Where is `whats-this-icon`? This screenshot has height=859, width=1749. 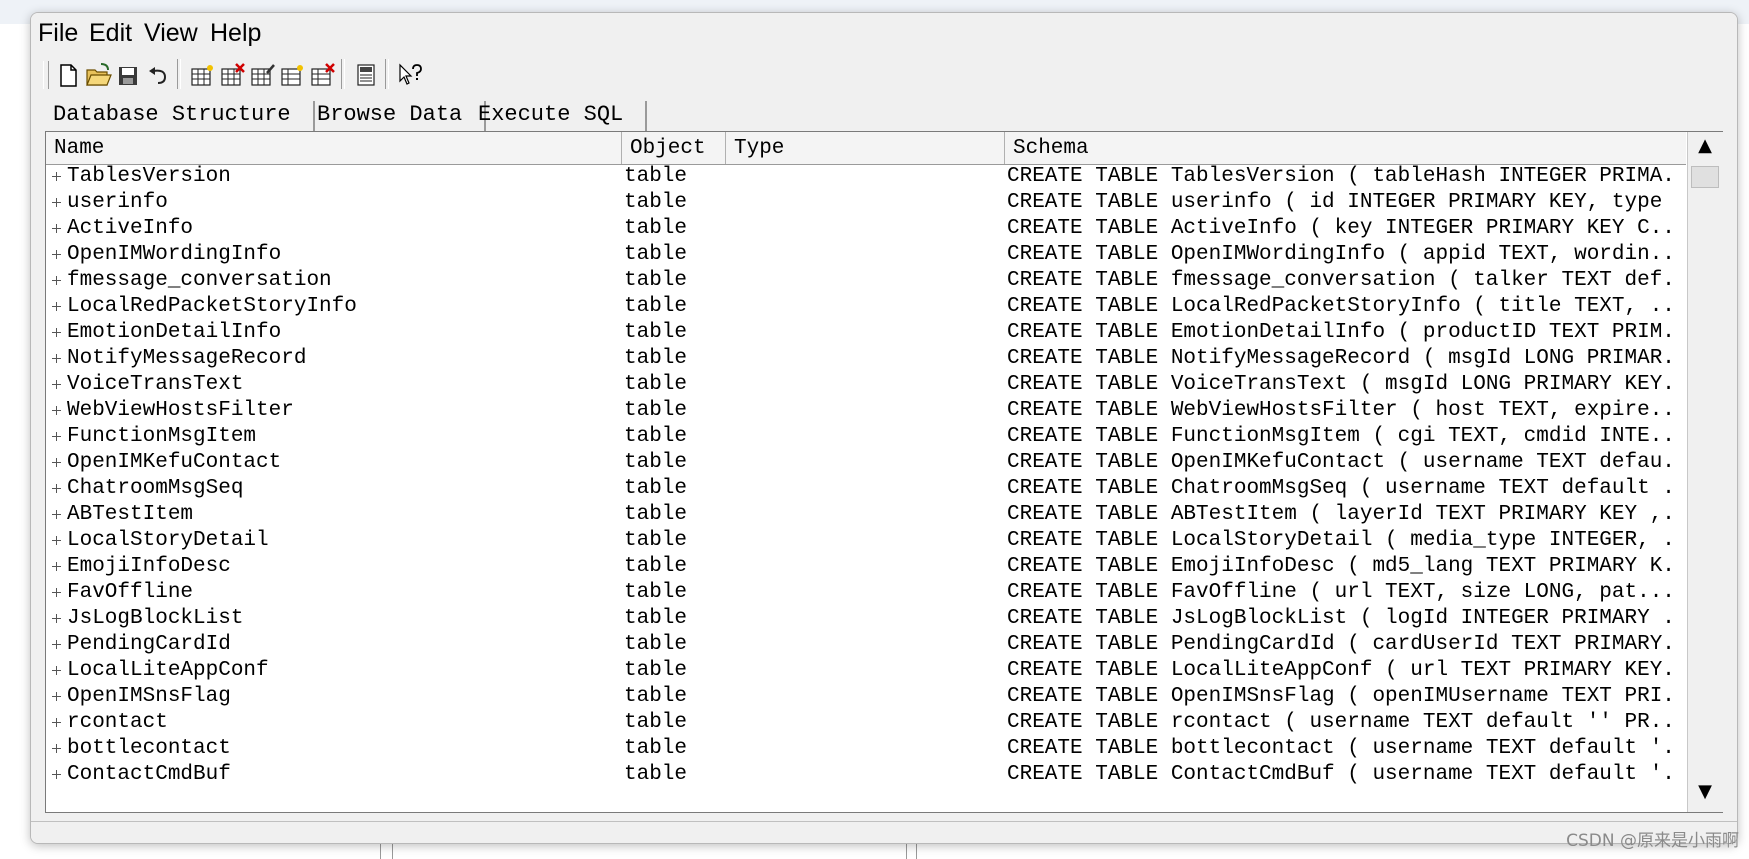
whats-this-icon is located at coordinates (410, 75).